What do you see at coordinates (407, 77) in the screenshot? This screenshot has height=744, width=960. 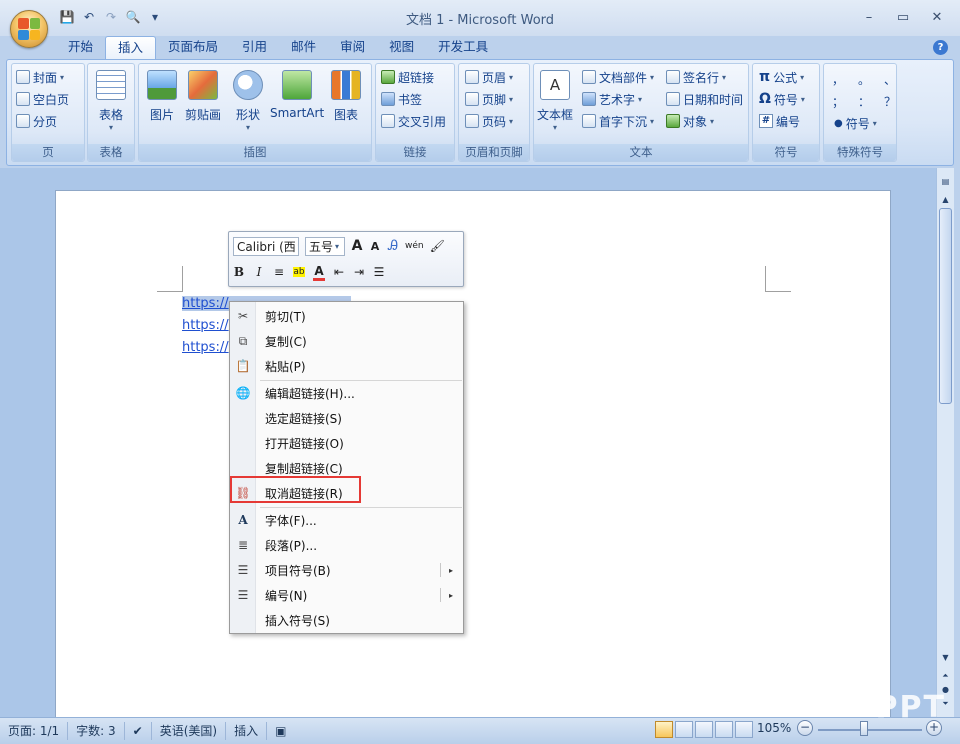 I see `hyperlink-button: 超链接` at bounding box center [407, 77].